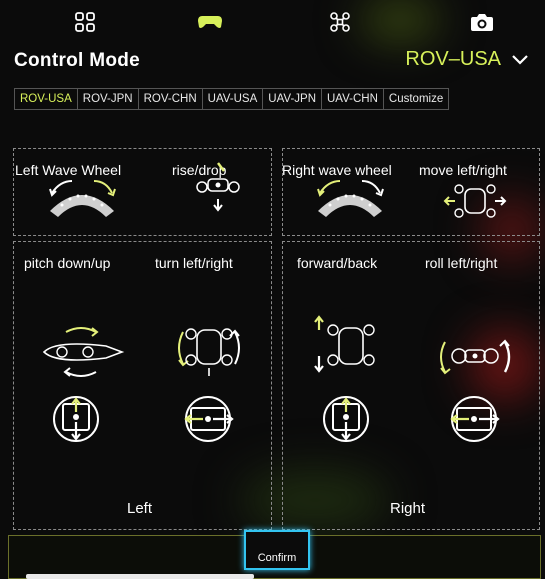  I want to click on left-stick-label: Left, so click(140, 508).